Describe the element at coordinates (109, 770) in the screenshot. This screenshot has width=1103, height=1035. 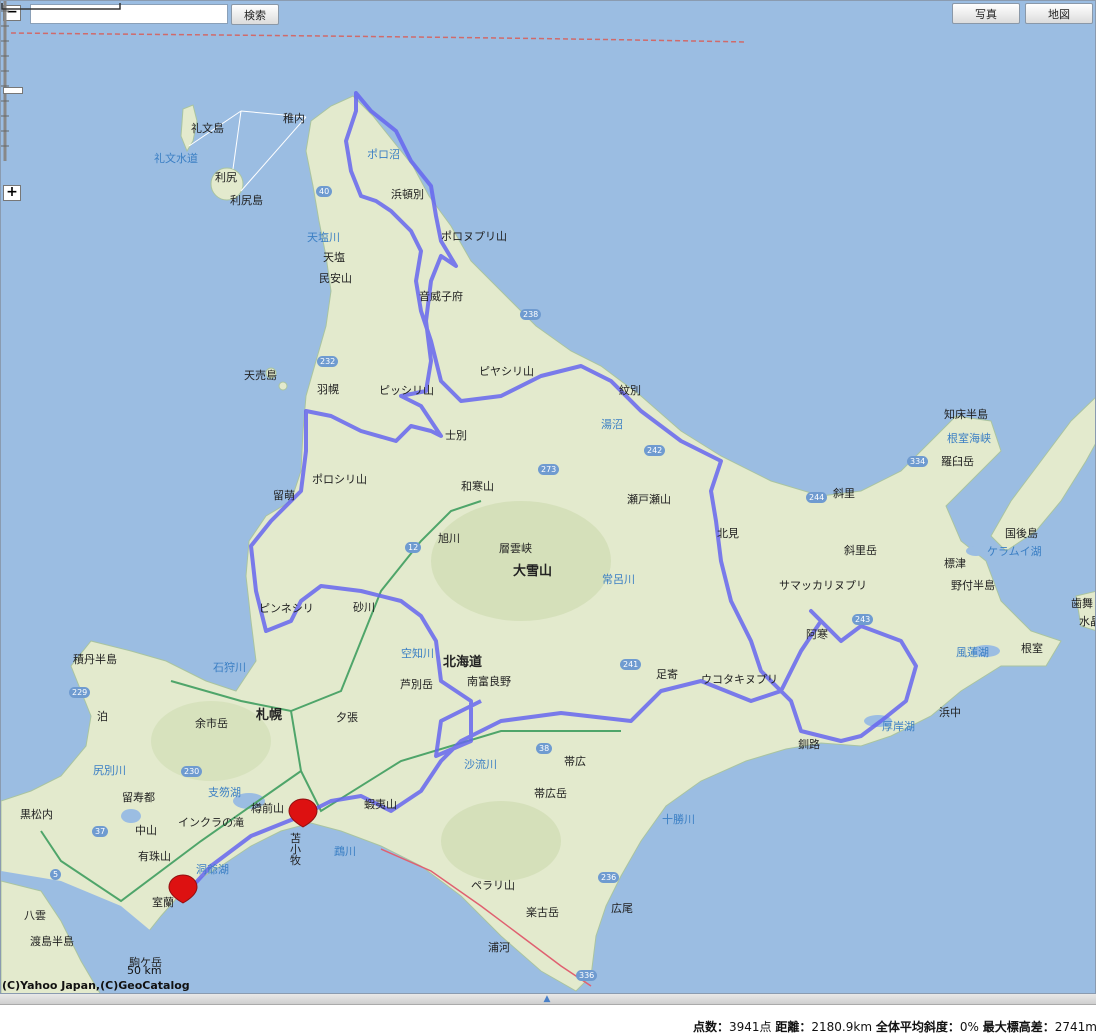
I see `label-shirikubetsu: 尻別川` at that location.